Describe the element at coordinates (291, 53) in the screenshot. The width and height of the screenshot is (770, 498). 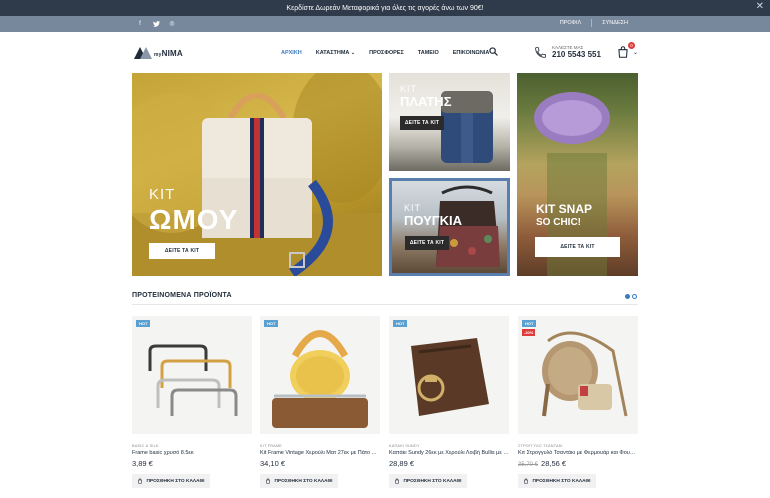
I see `nav-home: ΑΡΧΙΚΗ` at that location.